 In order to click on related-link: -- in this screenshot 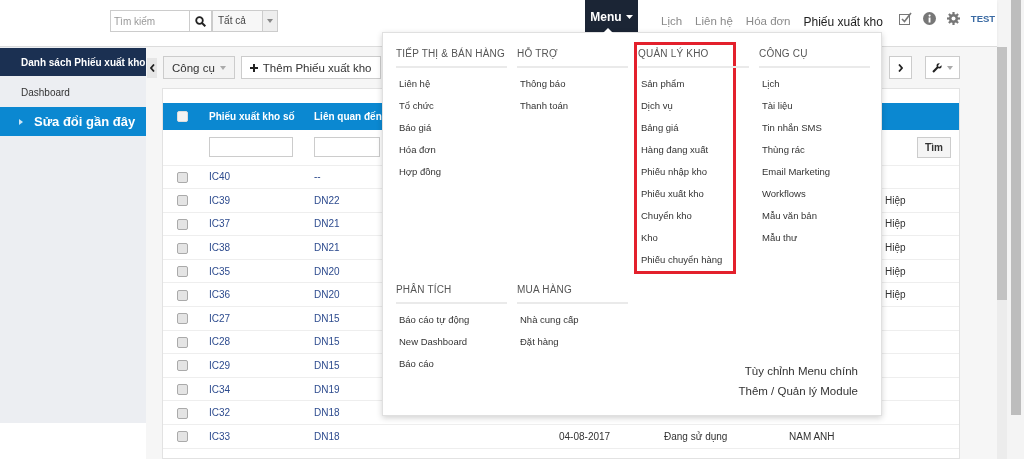, I will do `click(317, 177)`.